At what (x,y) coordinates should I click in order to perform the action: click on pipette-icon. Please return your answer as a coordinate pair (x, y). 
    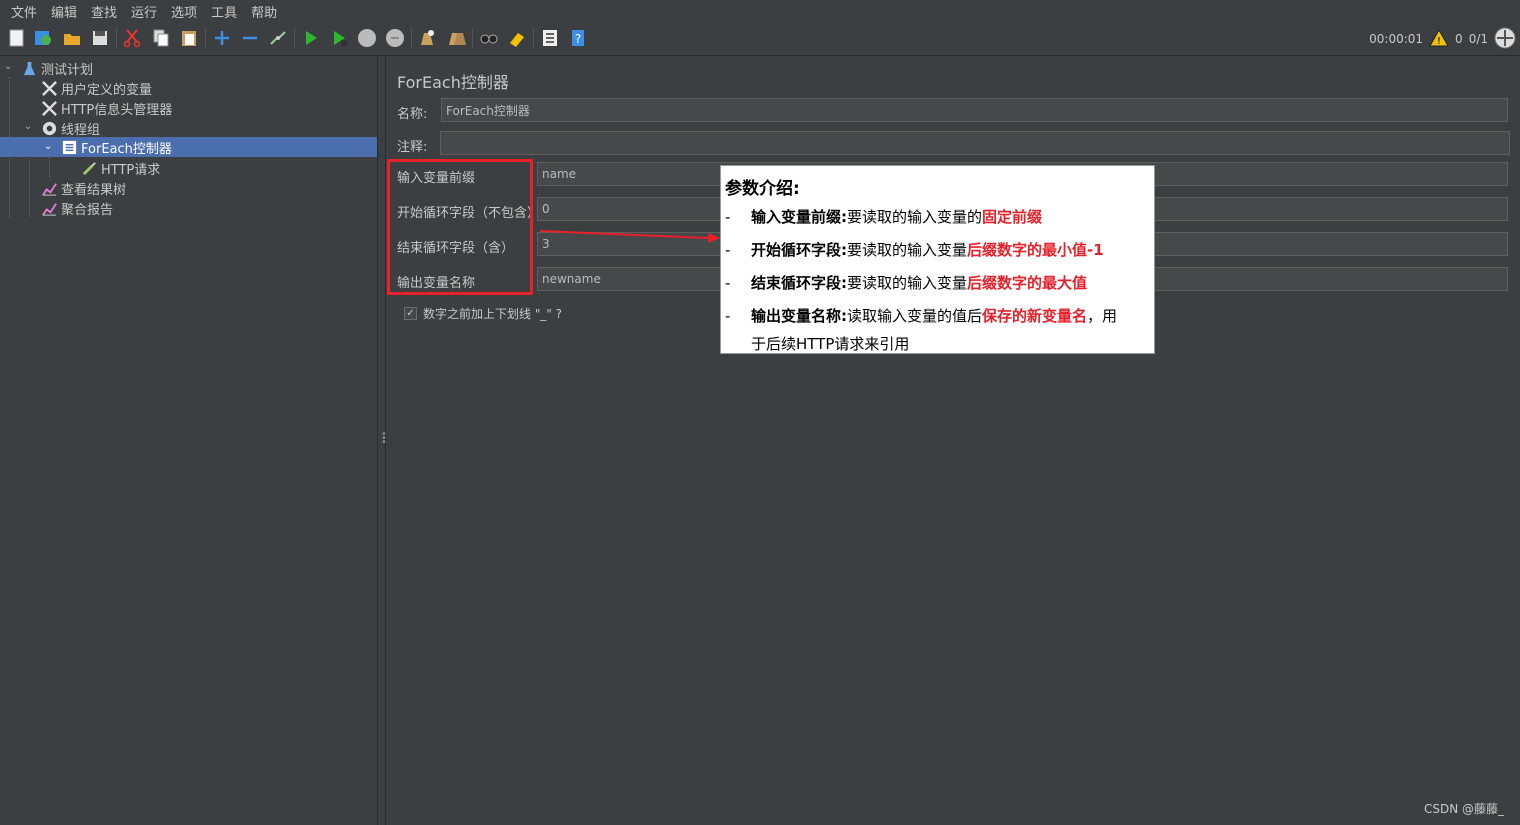
    Looking at the image, I should click on (89, 168).